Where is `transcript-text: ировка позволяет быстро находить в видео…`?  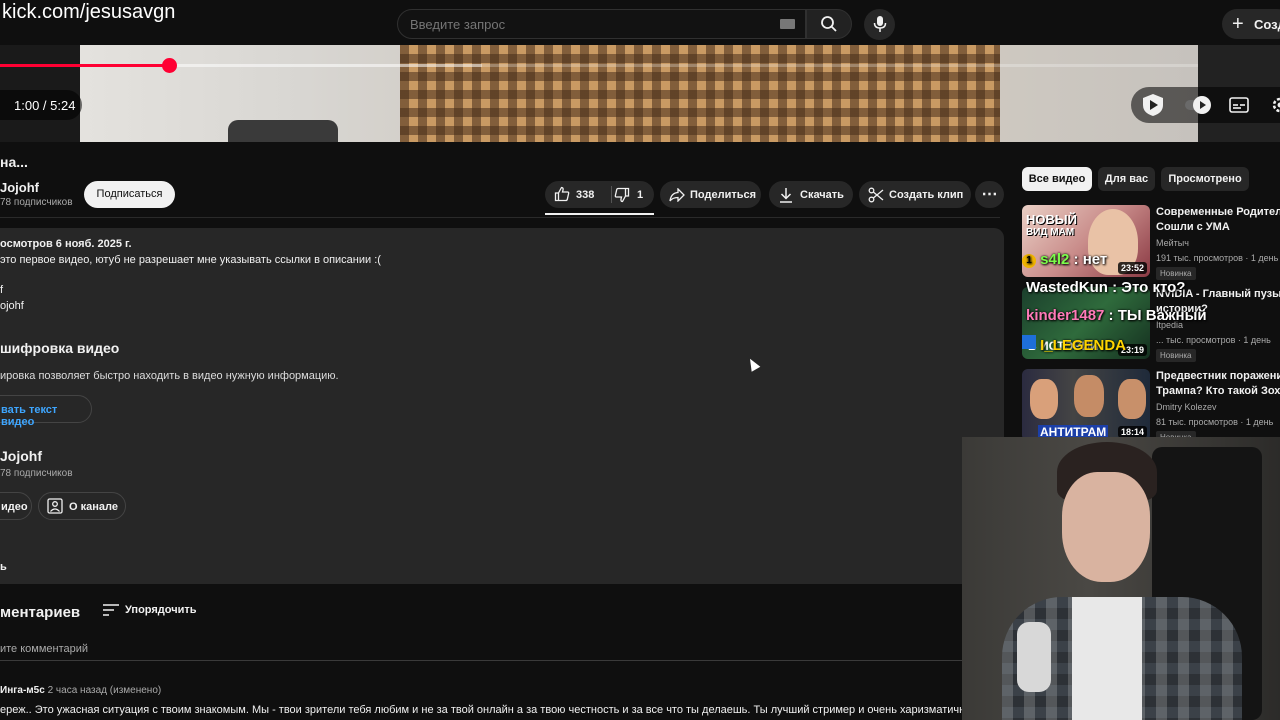
transcript-text: ировка позволяет быстро находить в видео… is located at coordinates (169, 376).